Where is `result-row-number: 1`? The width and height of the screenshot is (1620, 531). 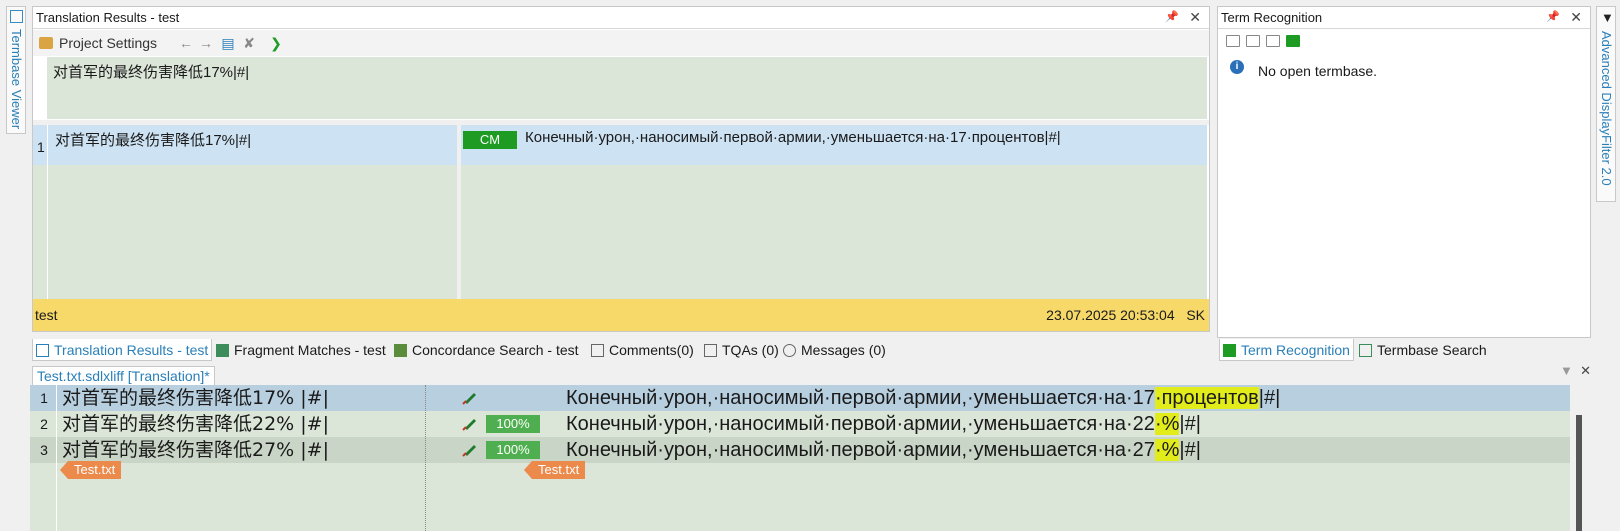 result-row-number: 1 is located at coordinates (41, 147).